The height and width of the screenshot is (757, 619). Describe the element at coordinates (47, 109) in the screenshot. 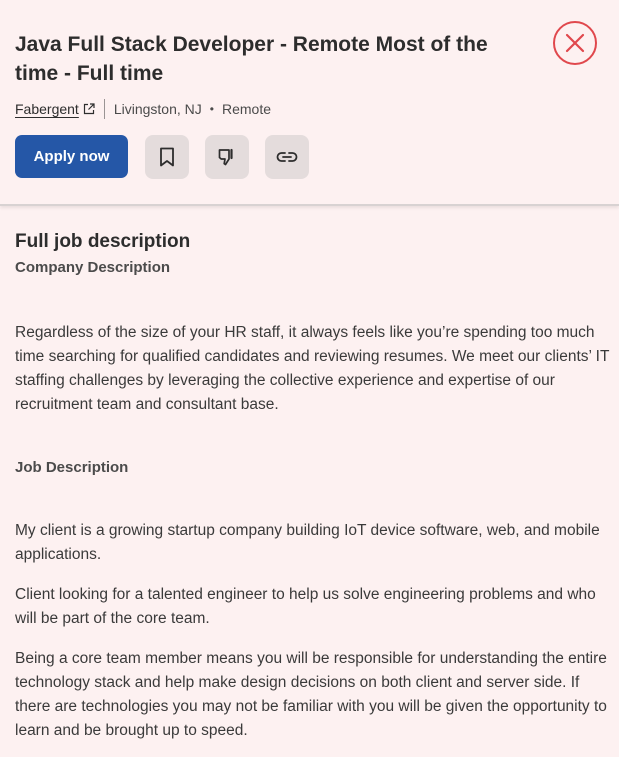

I see `company-name: Fabergent` at that location.